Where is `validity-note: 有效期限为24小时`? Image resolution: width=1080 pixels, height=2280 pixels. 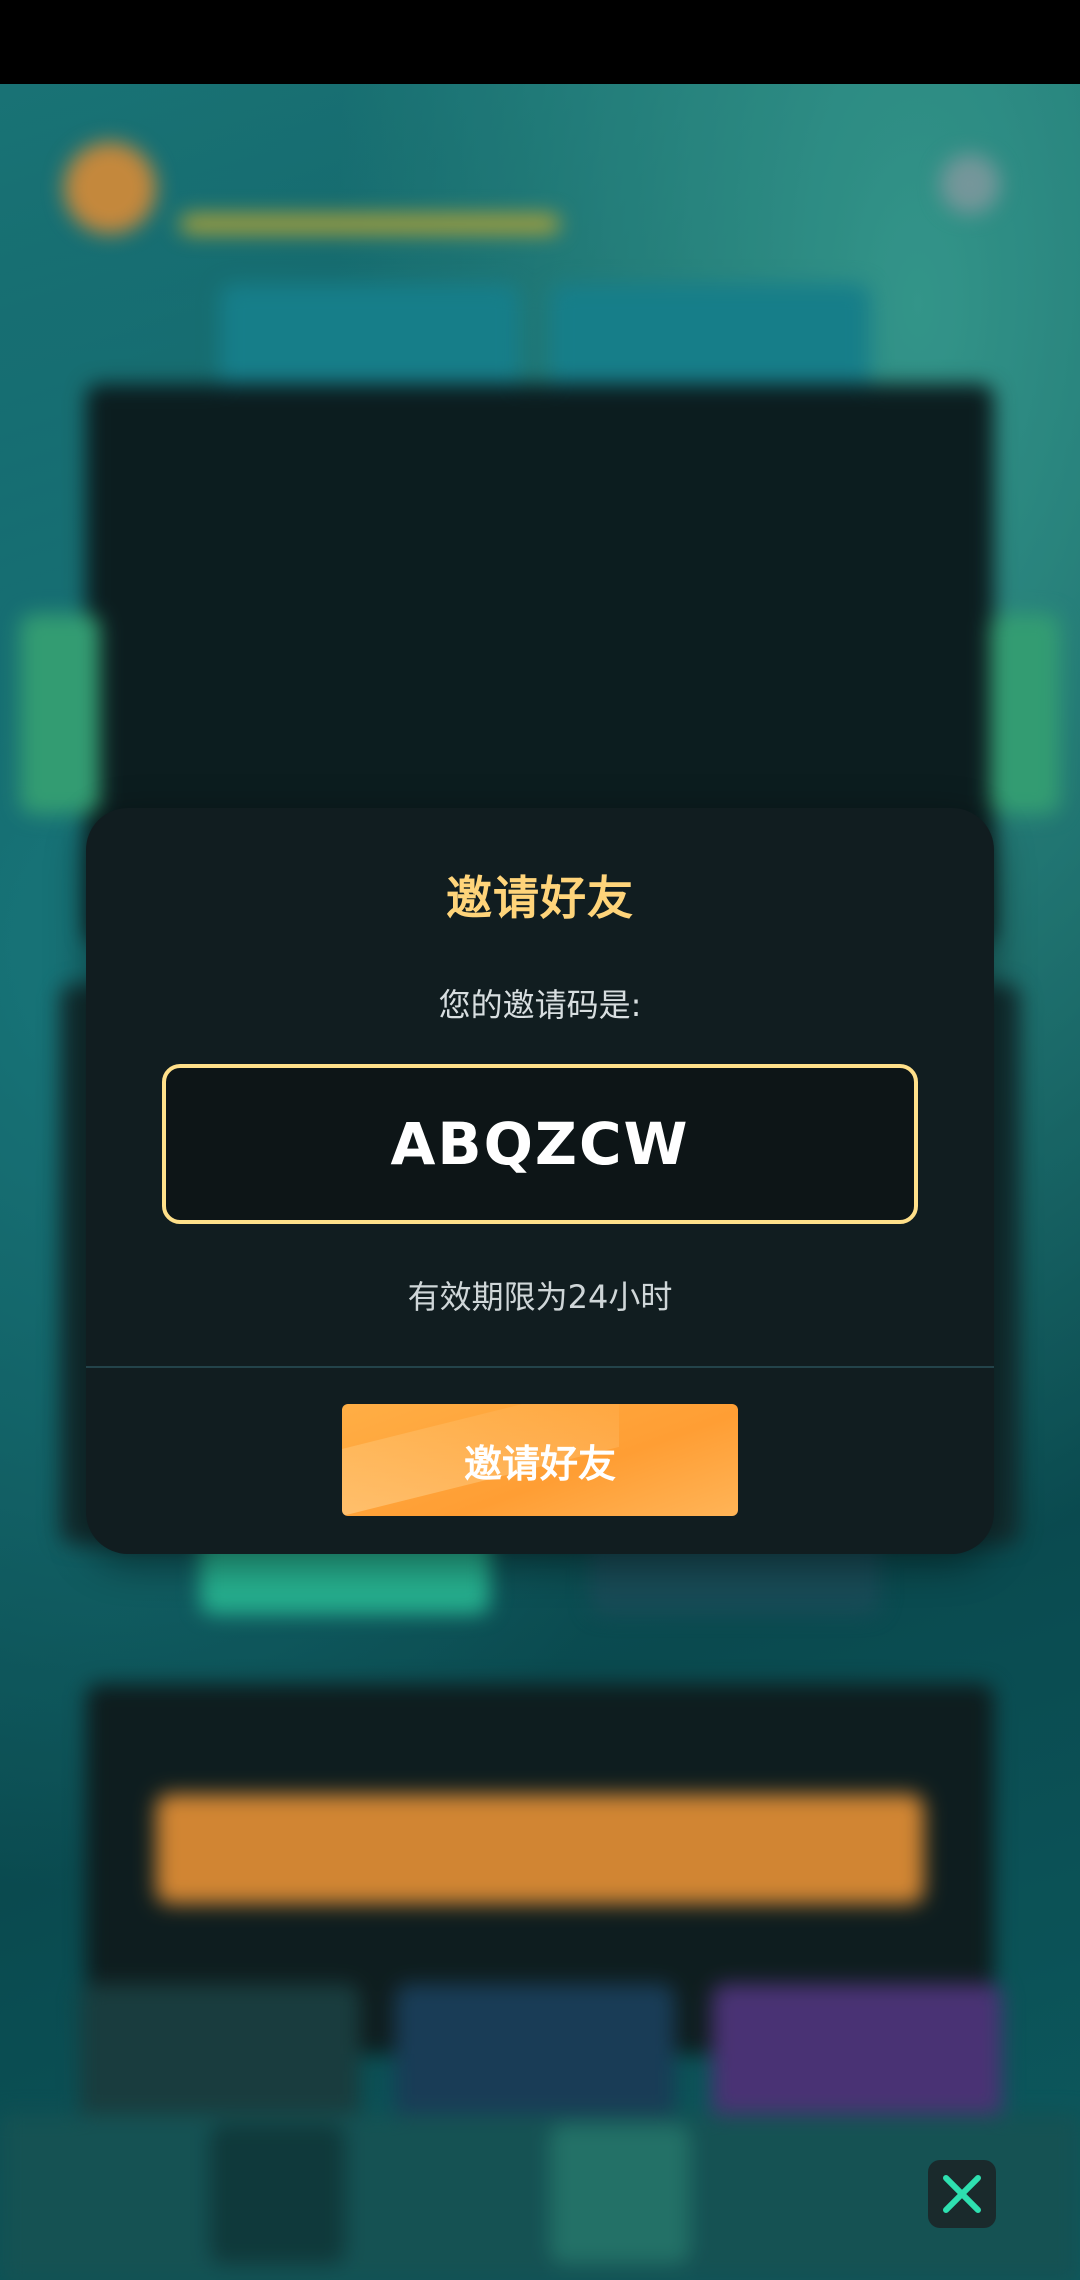 validity-note: 有效期限为24小时 is located at coordinates (540, 1297).